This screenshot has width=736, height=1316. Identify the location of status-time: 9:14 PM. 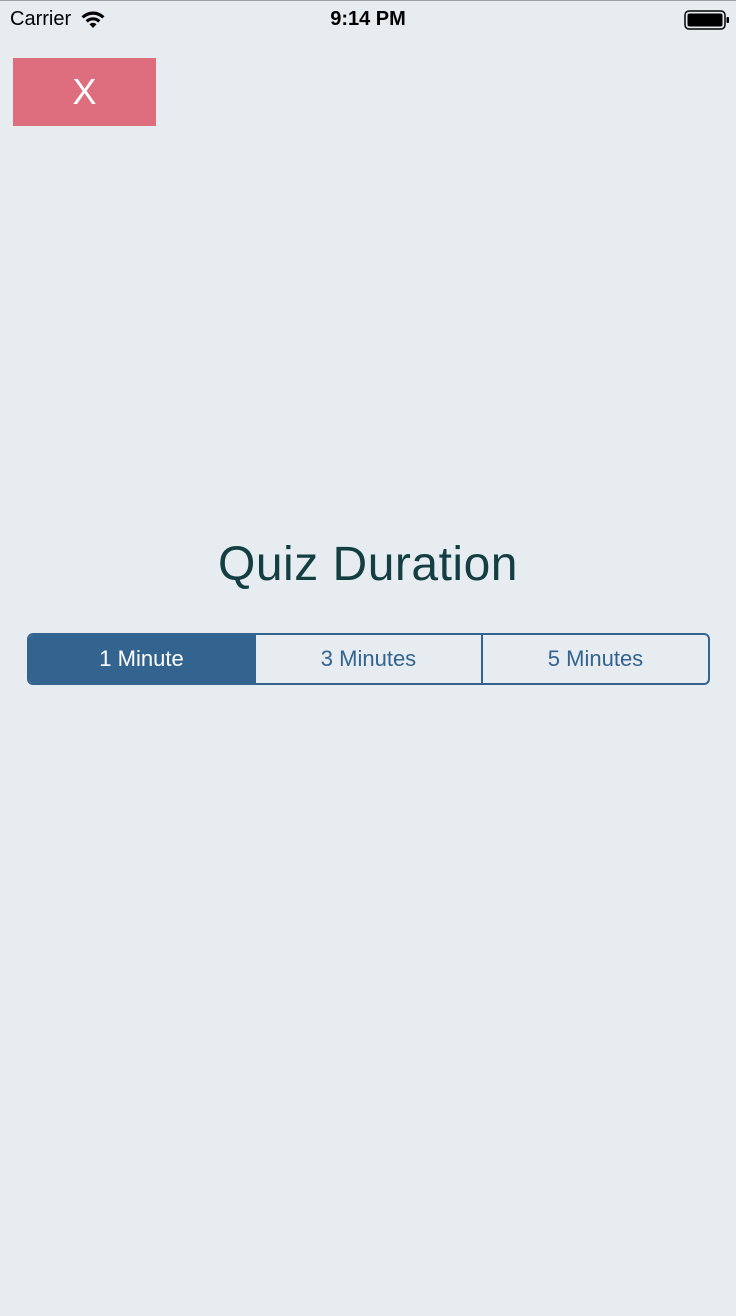
(368, 19).